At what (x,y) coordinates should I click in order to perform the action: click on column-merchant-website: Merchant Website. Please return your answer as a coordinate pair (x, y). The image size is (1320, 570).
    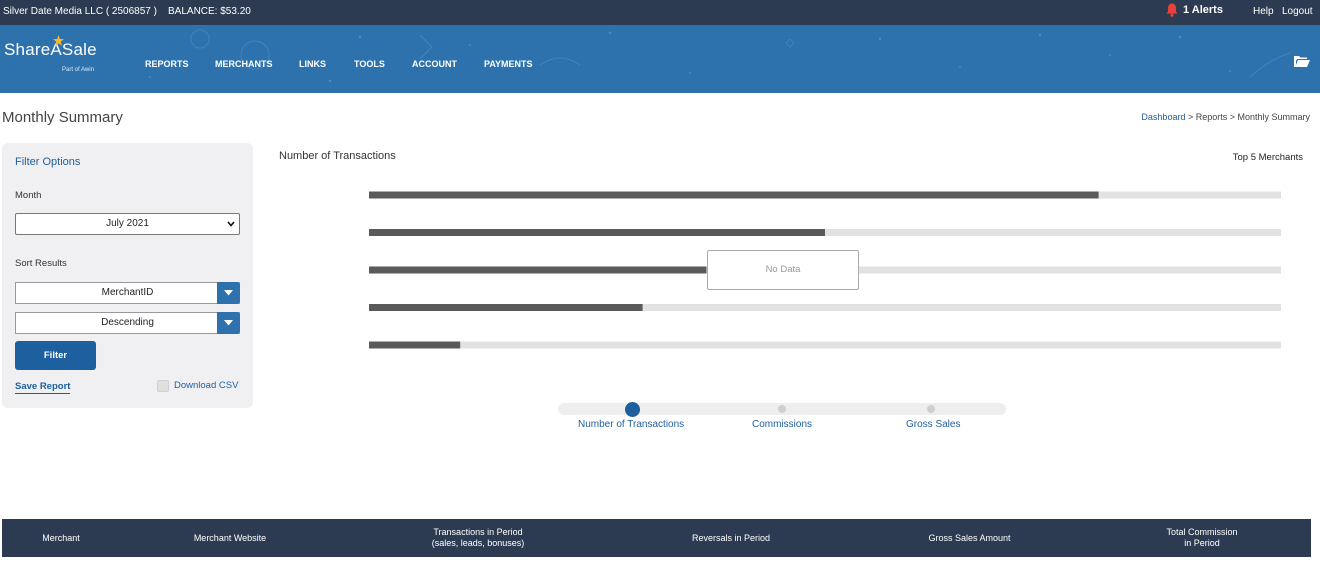
    Looking at the image, I should click on (230, 538).